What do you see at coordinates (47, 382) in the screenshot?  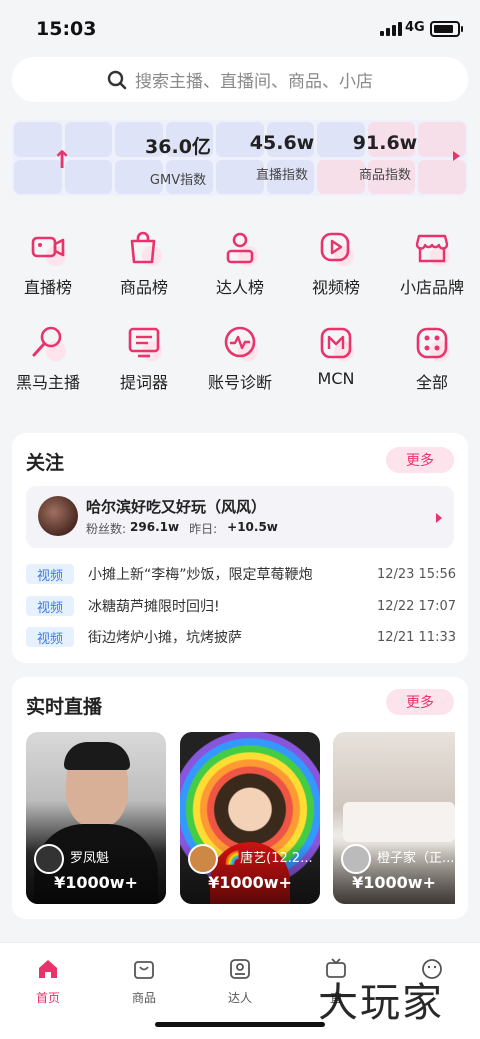 I see `shortcut-label: 黑马主播` at bounding box center [47, 382].